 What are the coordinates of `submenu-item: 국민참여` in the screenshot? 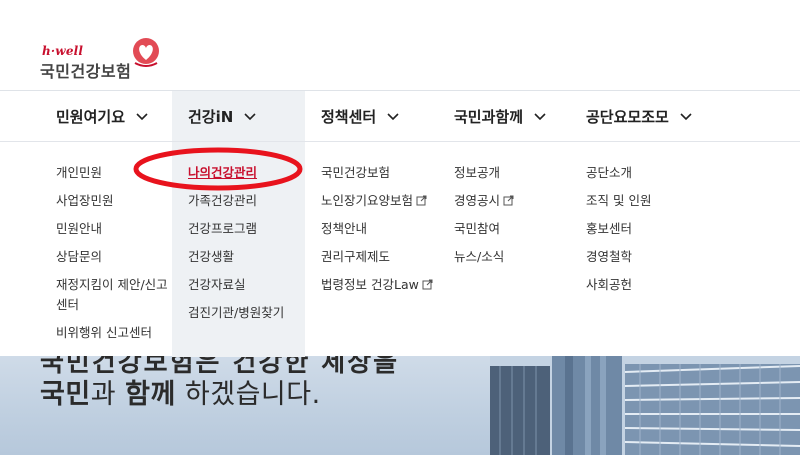 It's located at (484, 229).